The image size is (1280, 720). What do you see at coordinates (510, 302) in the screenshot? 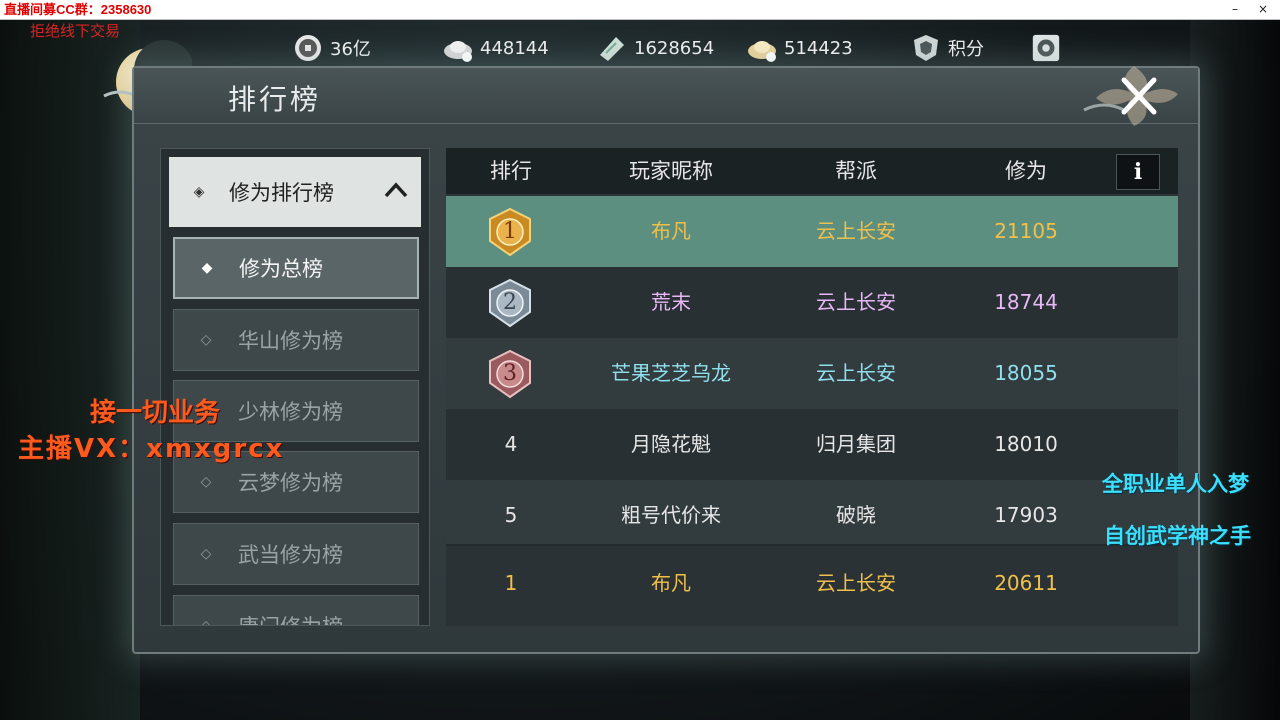
I see `rank-number: 2` at bounding box center [510, 302].